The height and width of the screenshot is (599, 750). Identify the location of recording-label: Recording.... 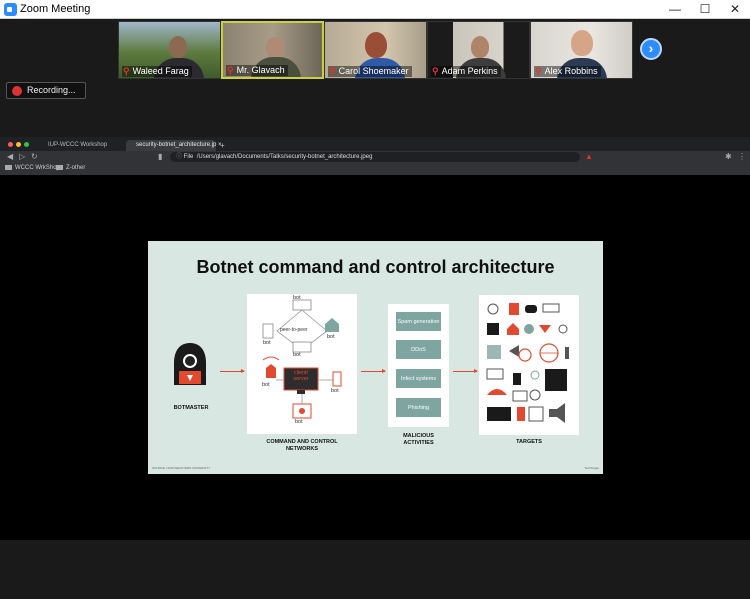
(51, 90).